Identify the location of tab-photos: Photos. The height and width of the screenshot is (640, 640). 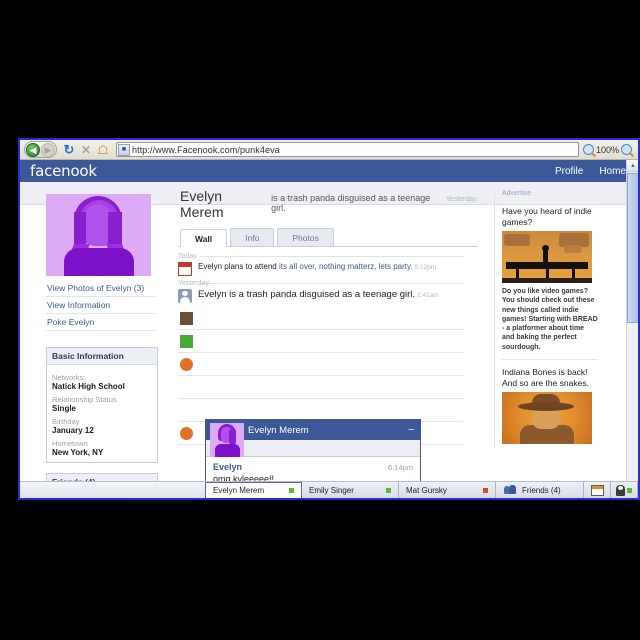
(305, 237).